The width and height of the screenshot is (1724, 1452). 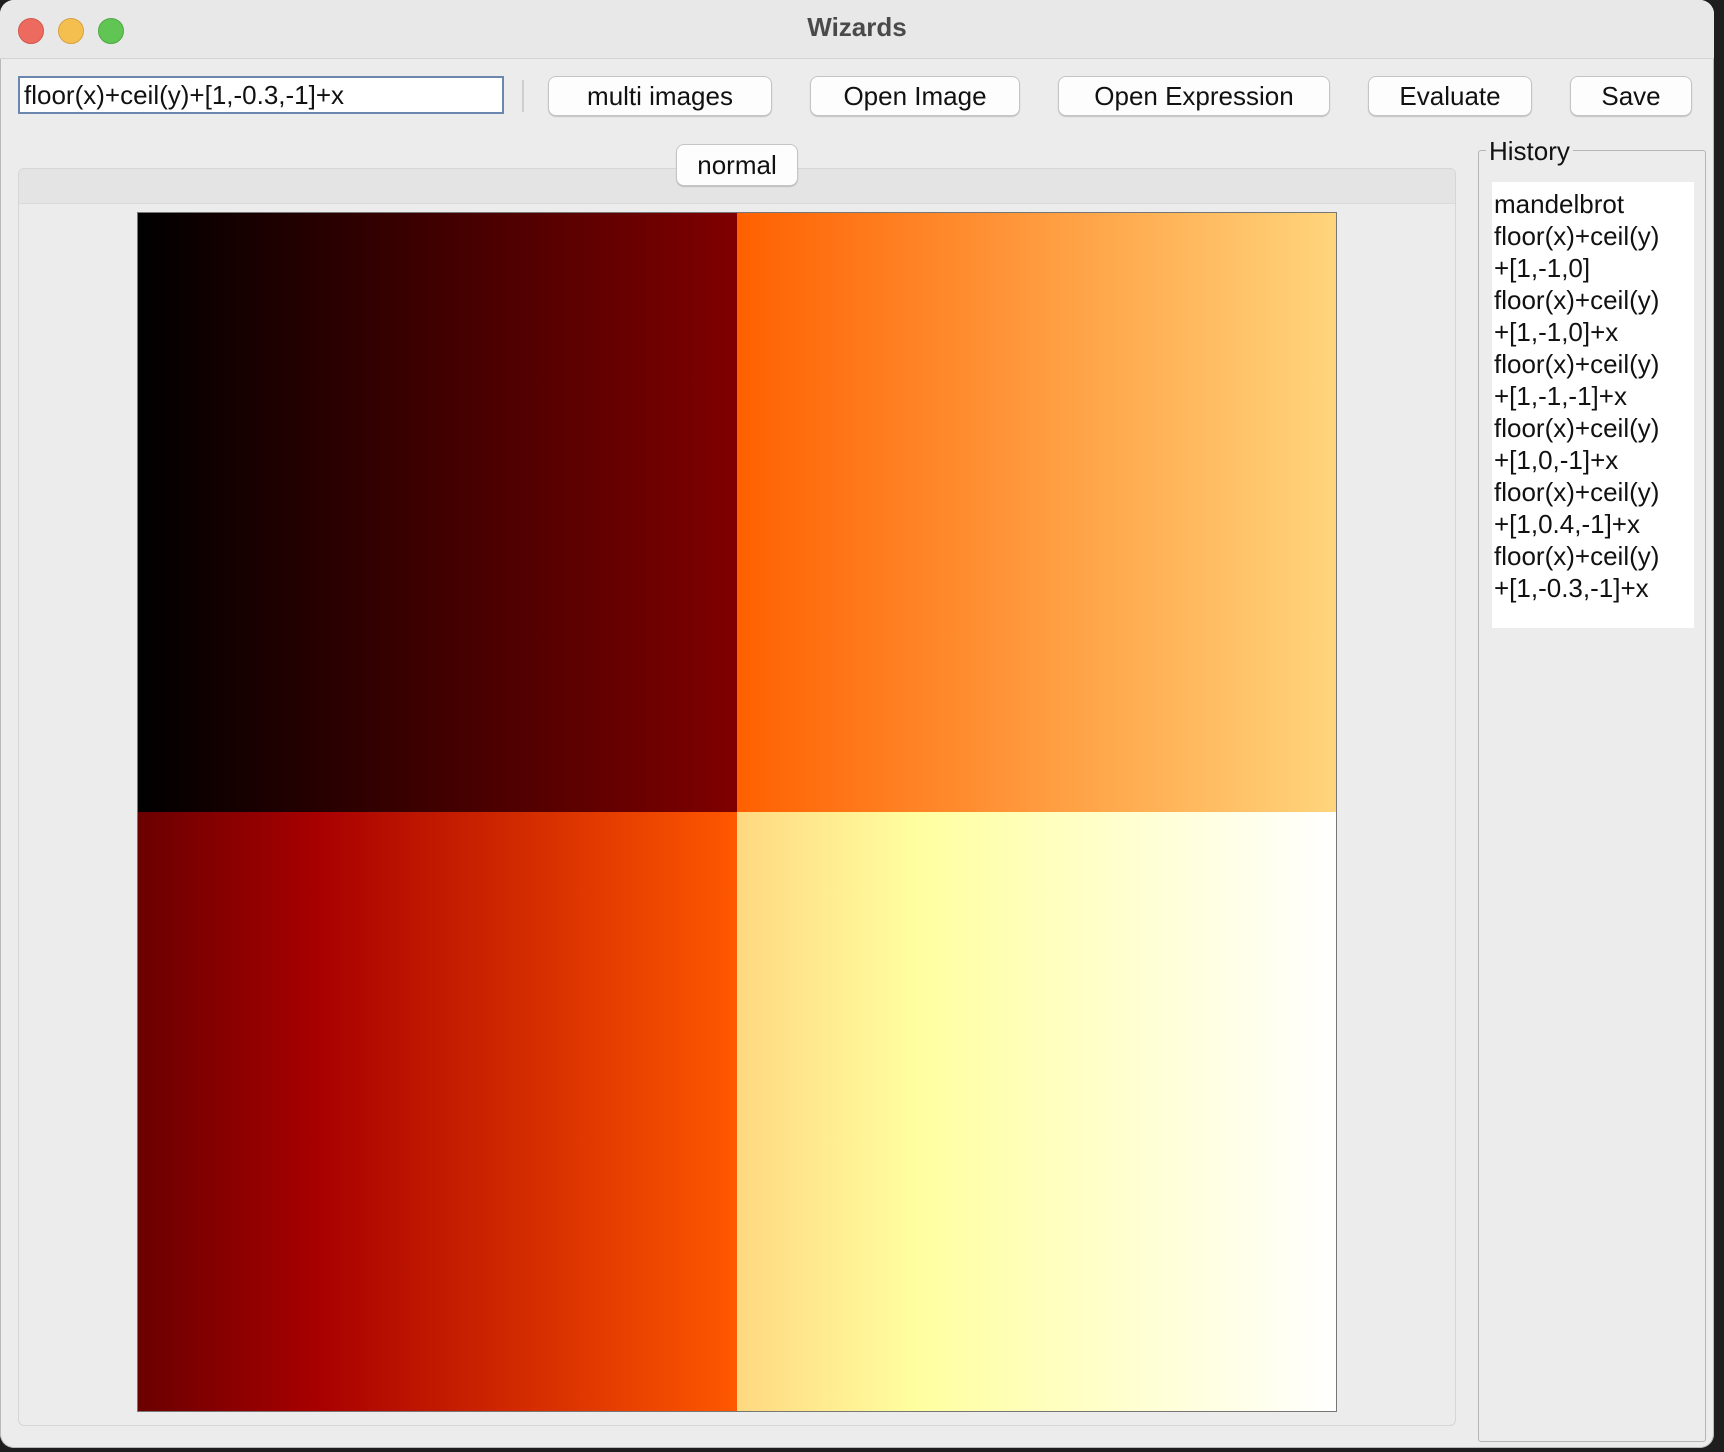 What do you see at coordinates (1594, 204) in the screenshot?
I see `history-item: mandelbrot` at bounding box center [1594, 204].